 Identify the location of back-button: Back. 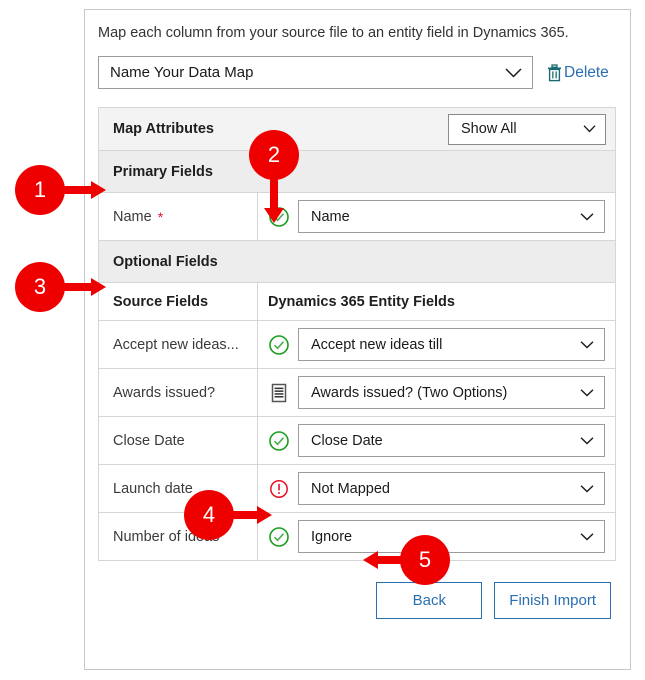
(429, 600).